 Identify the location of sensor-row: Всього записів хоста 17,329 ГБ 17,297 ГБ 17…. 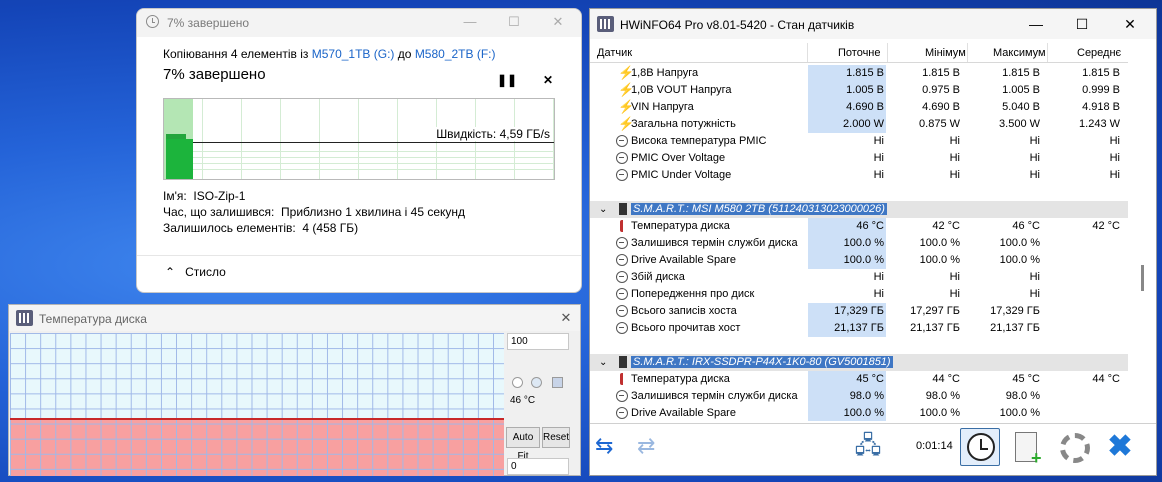
(859, 311).